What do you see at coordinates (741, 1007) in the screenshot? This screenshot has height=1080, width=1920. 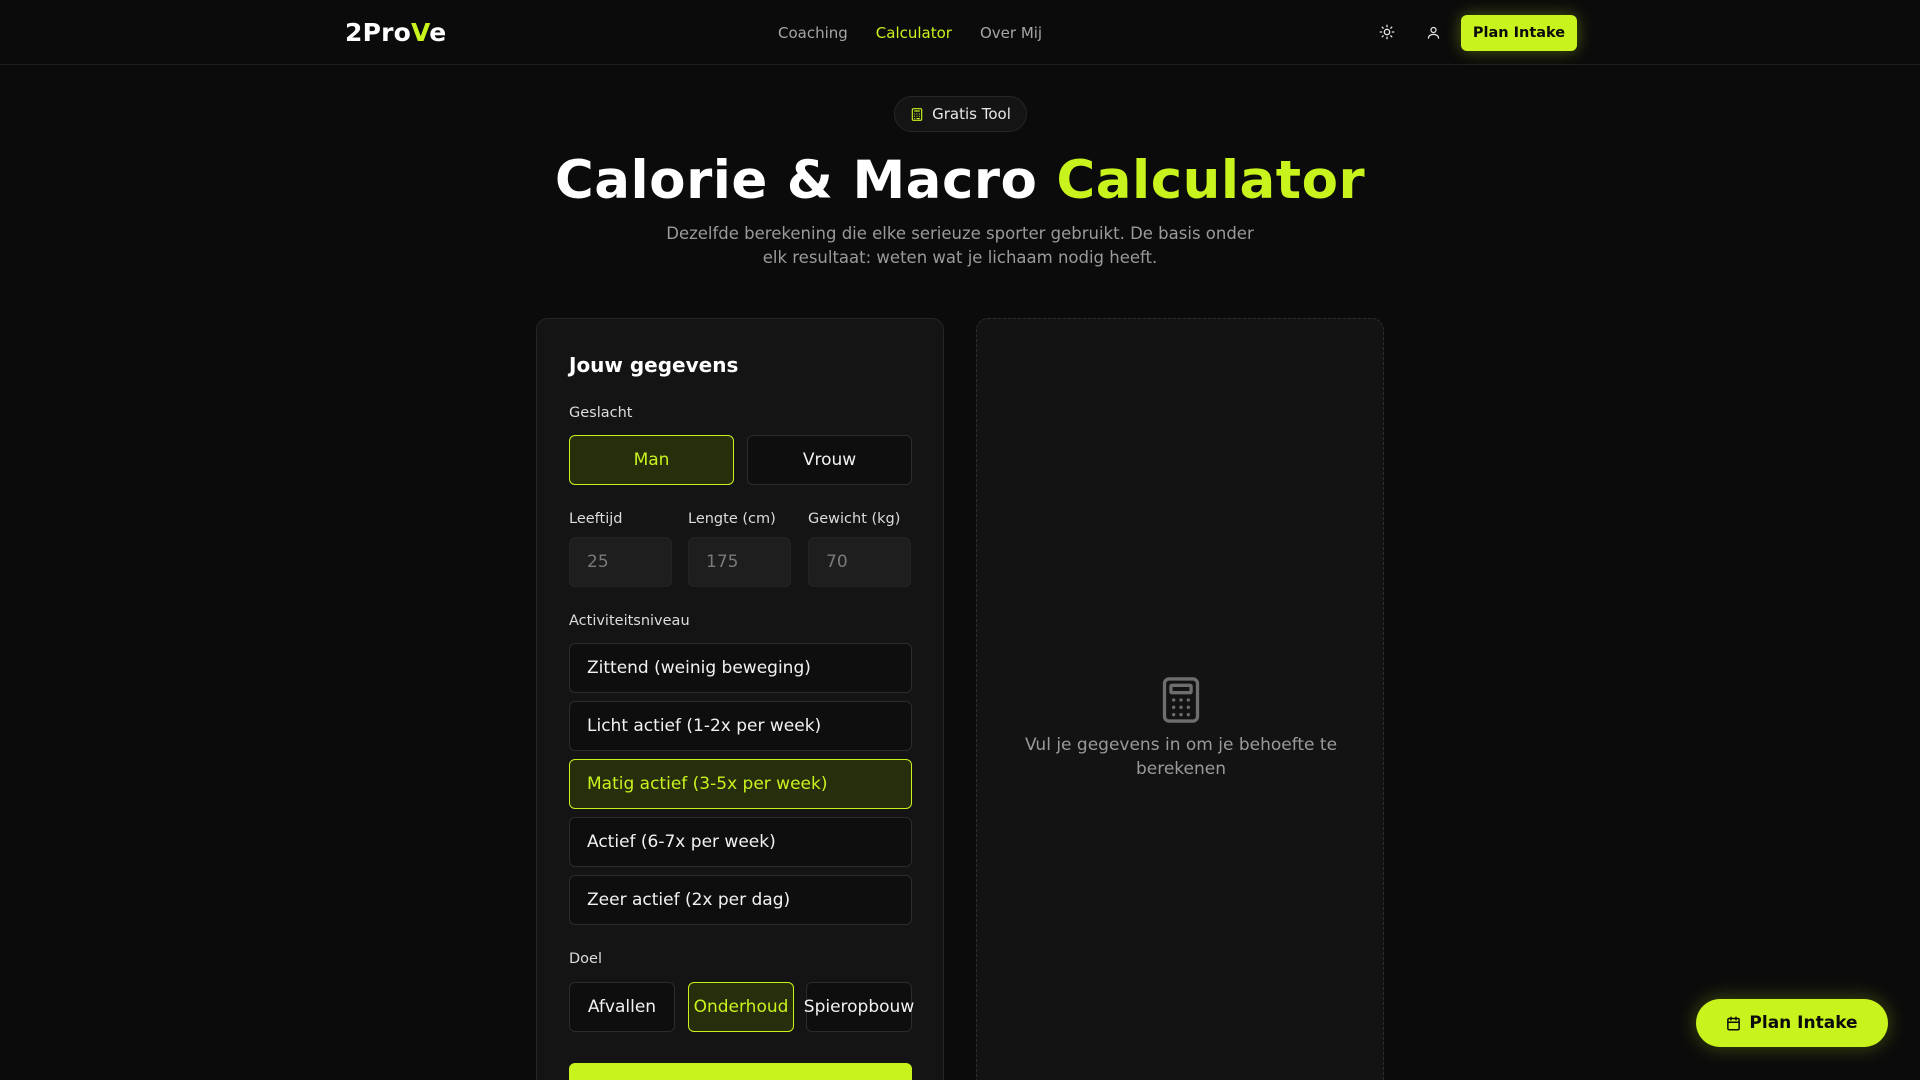 I see `goal-onderhoud-button: Onderhoud` at bounding box center [741, 1007].